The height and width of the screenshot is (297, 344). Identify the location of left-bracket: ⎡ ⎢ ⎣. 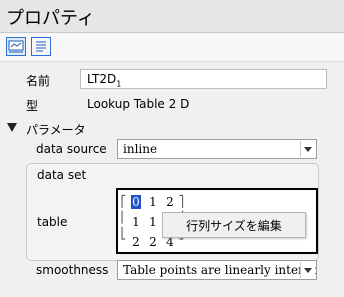
(123, 217).